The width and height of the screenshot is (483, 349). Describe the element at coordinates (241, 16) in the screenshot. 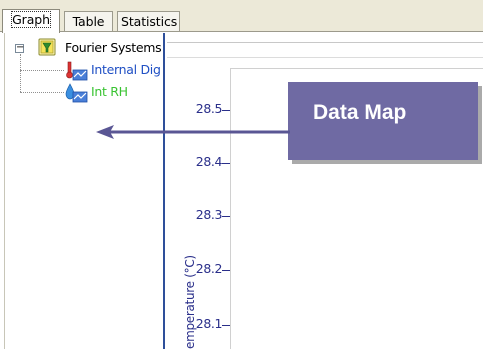

I see `tab-strip: Graph Table Statistics` at that location.